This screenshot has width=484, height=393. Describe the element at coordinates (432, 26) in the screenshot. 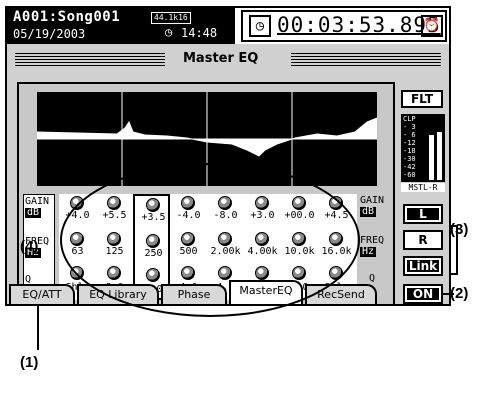

I see `alarm-icon: ⏰` at that location.